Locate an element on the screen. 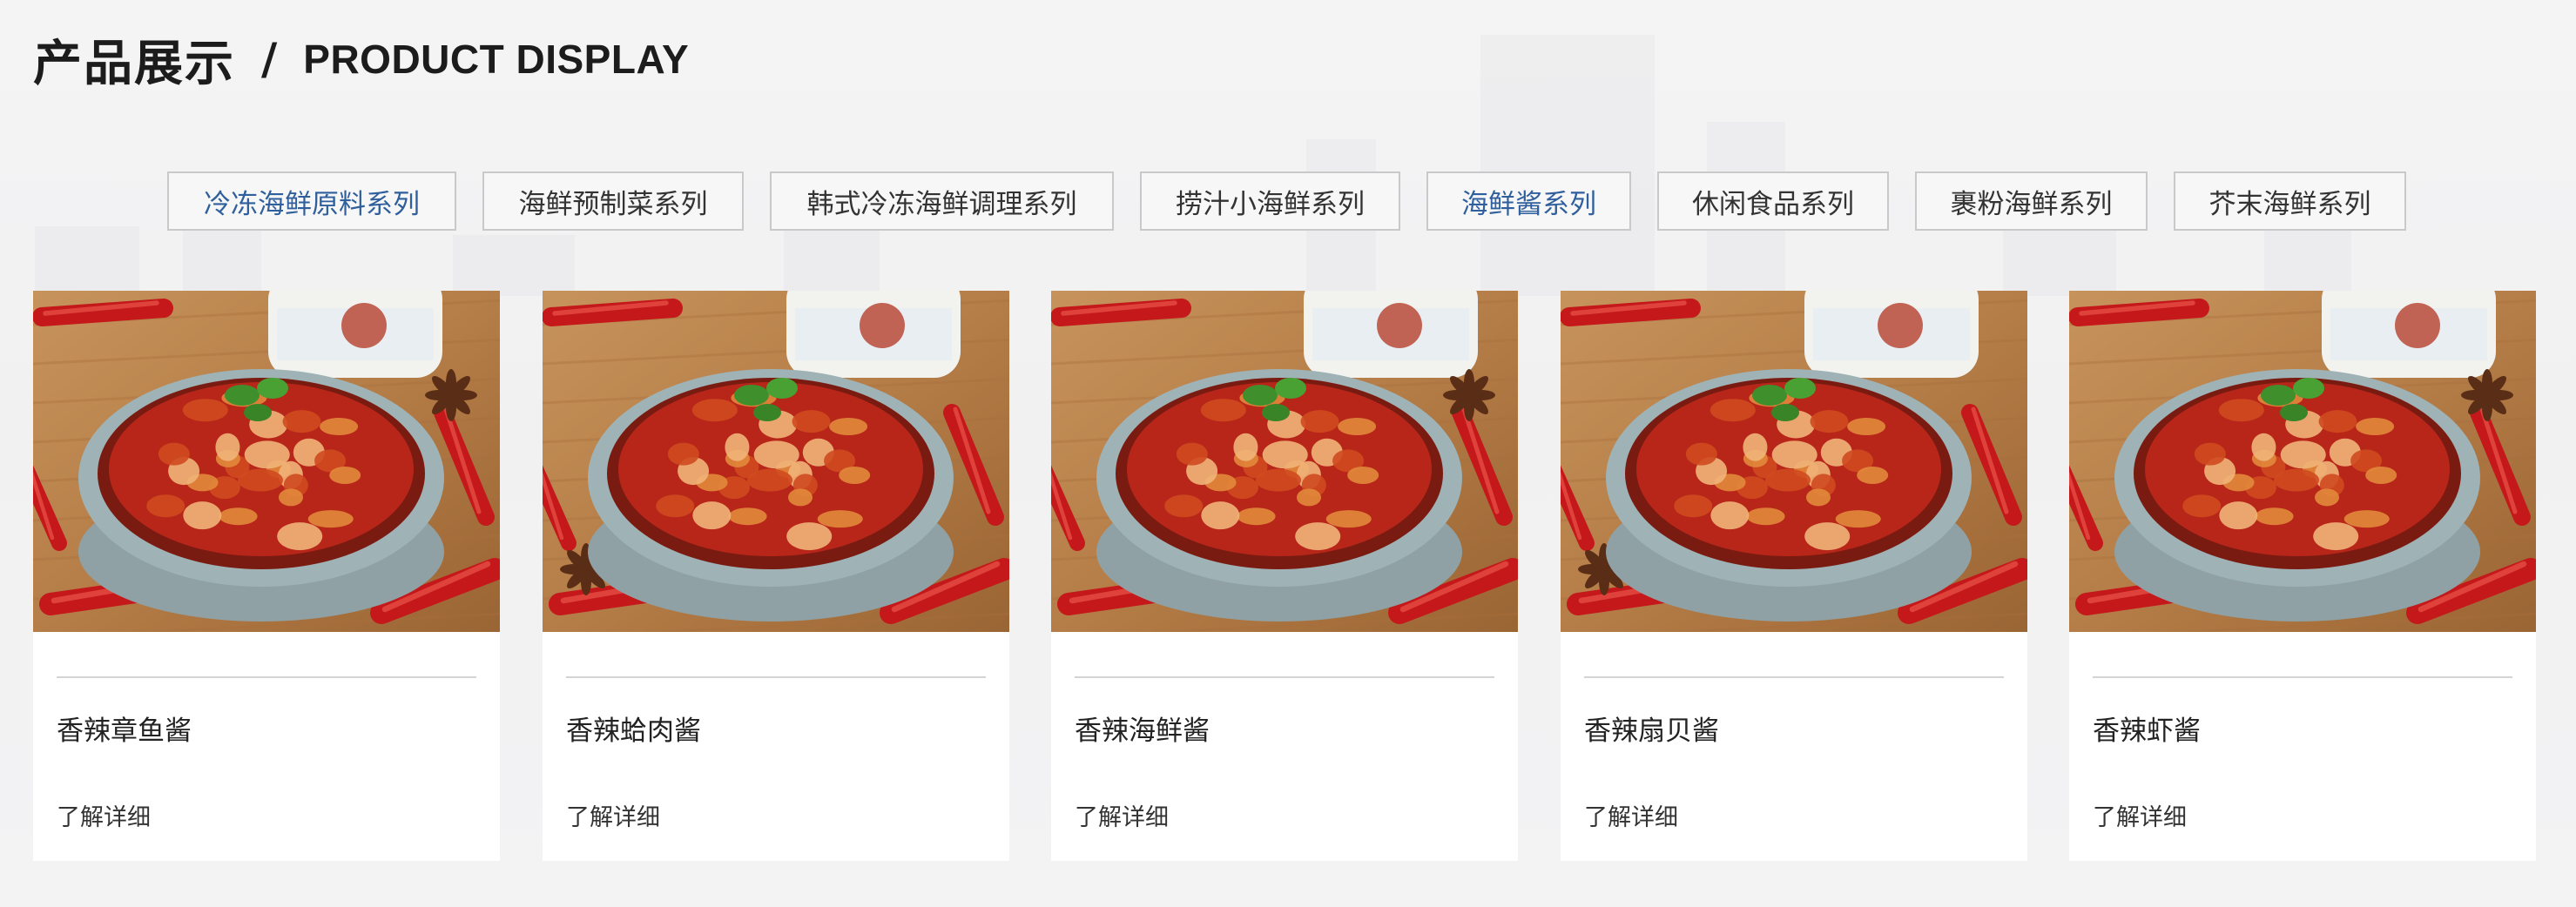 Image resolution: width=2576 pixels, height=907 pixels. product-card: 香辣虾酱 了解详细 is located at coordinates (2303, 576).